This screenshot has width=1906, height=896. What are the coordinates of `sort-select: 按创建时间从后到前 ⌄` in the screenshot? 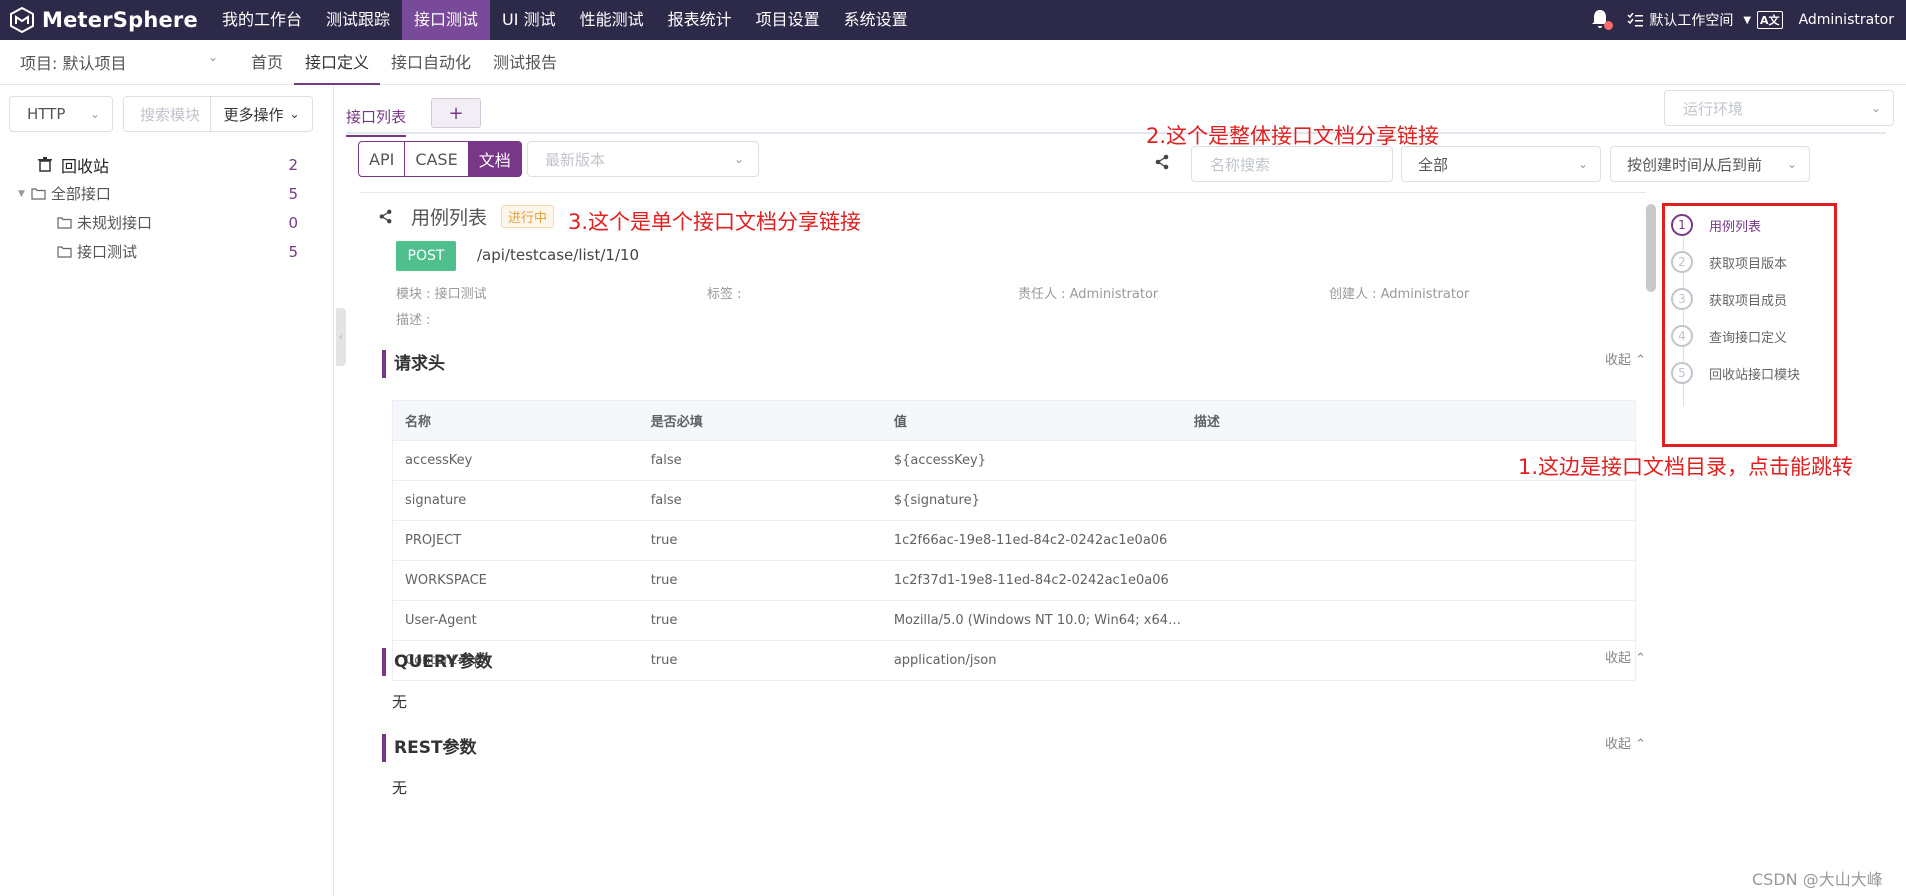 It's located at (1710, 164).